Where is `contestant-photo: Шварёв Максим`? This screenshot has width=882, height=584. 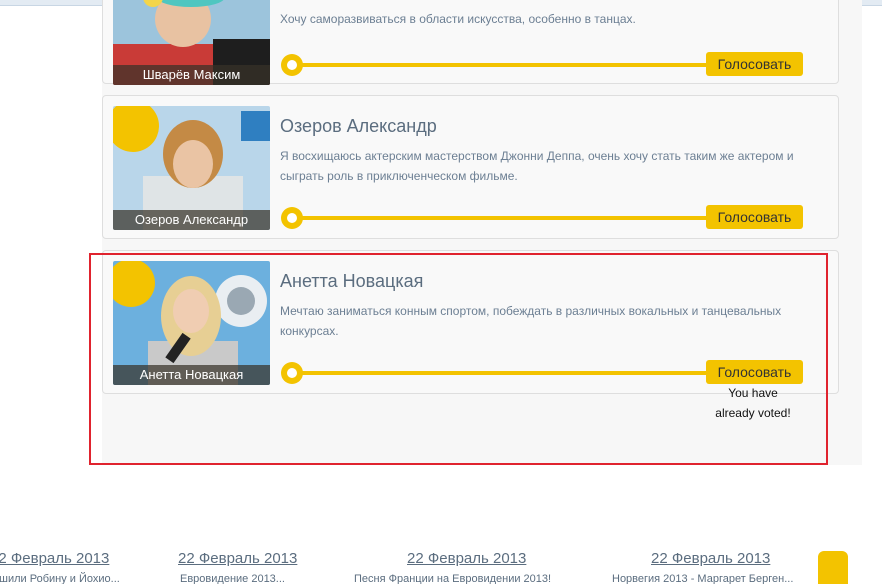 contestant-photo: Шварёв Максим is located at coordinates (191, 42).